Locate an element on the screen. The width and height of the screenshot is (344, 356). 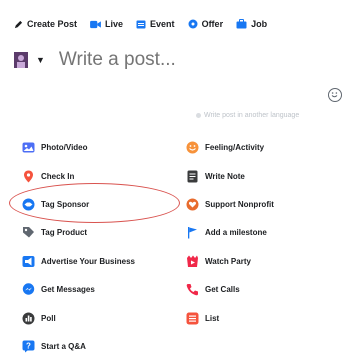
option-check-in: Check In is located at coordinates (48, 176).